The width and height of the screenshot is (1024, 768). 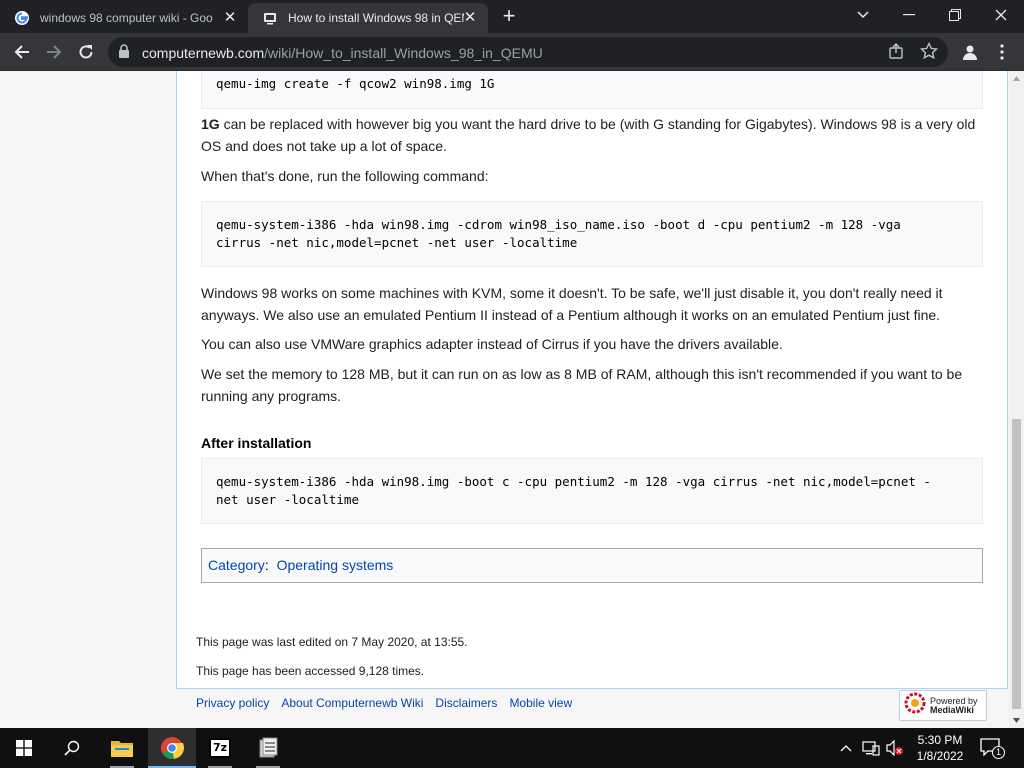 I want to click on bookmark-star-icon, so click(x=929, y=53).